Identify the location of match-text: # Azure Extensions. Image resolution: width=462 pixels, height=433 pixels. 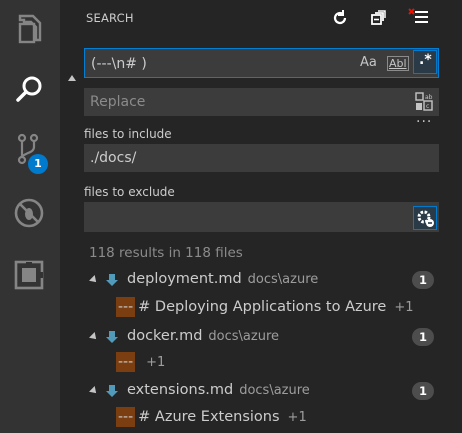
(209, 417).